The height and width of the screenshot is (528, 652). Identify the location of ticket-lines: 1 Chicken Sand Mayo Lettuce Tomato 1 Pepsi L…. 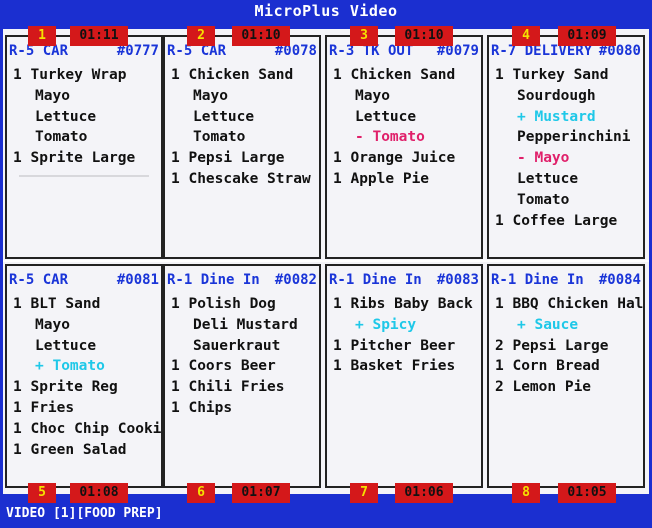
(245, 127).